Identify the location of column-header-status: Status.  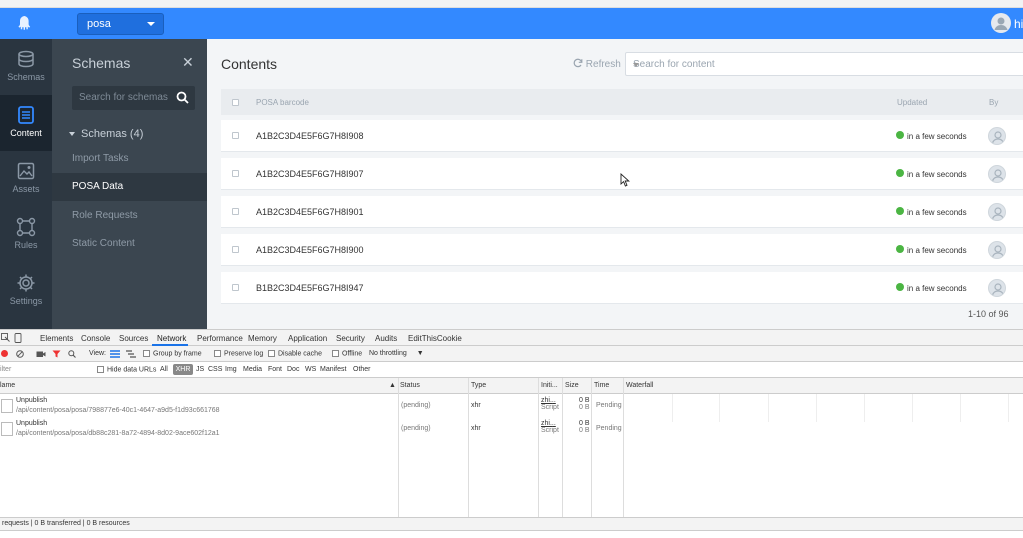
(410, 385).